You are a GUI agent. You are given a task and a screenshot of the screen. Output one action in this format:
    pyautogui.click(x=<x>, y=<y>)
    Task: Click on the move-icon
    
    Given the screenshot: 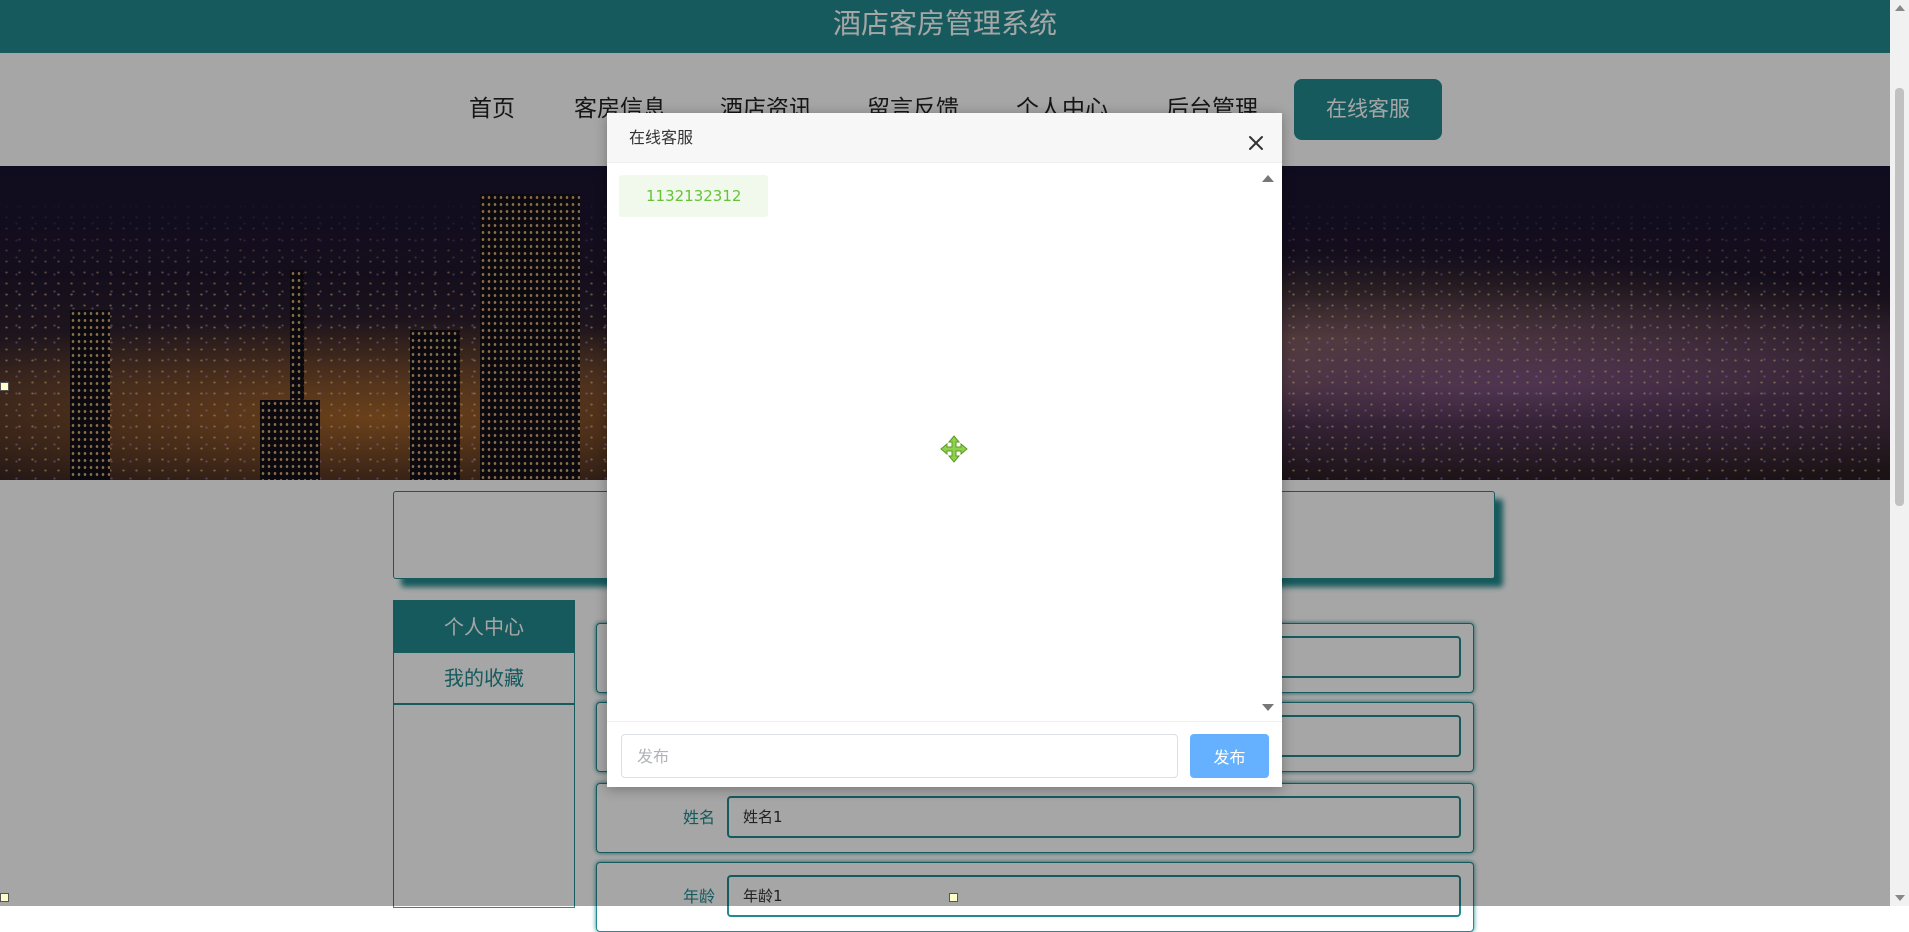 What is the action you would take?
    pyautogui.click(x=954, y=451)
    